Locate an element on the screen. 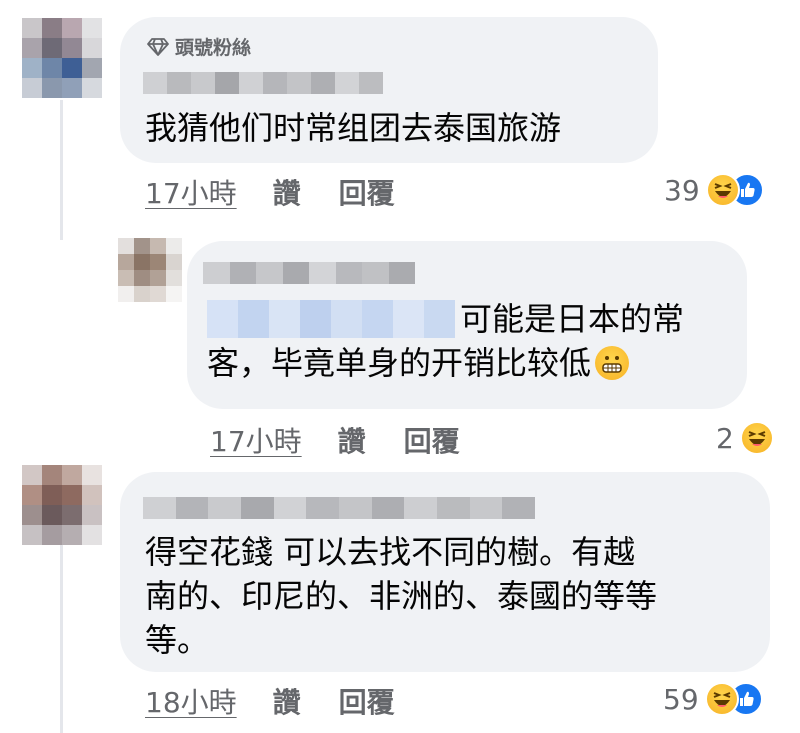 The width and height of the screenshot is (800, 733). comment-text: 得空花錢 可以去找不同的樹。有越 南的、印尼的、非洲的、泰國的等等 等。 is located at coordinates (401, 596).